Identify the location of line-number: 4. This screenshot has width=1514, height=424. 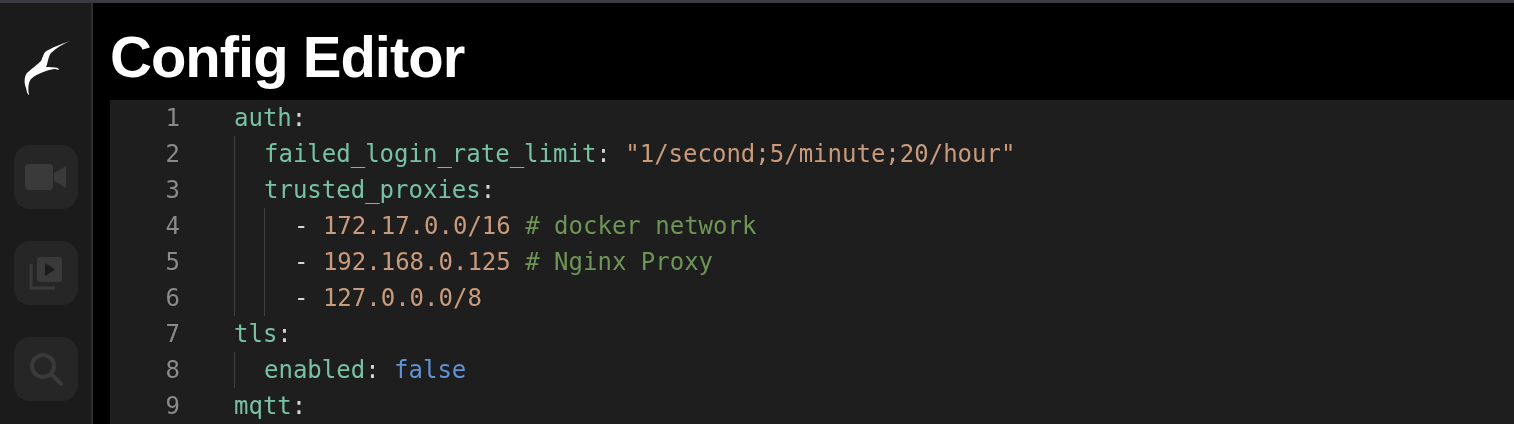
(172, 226).